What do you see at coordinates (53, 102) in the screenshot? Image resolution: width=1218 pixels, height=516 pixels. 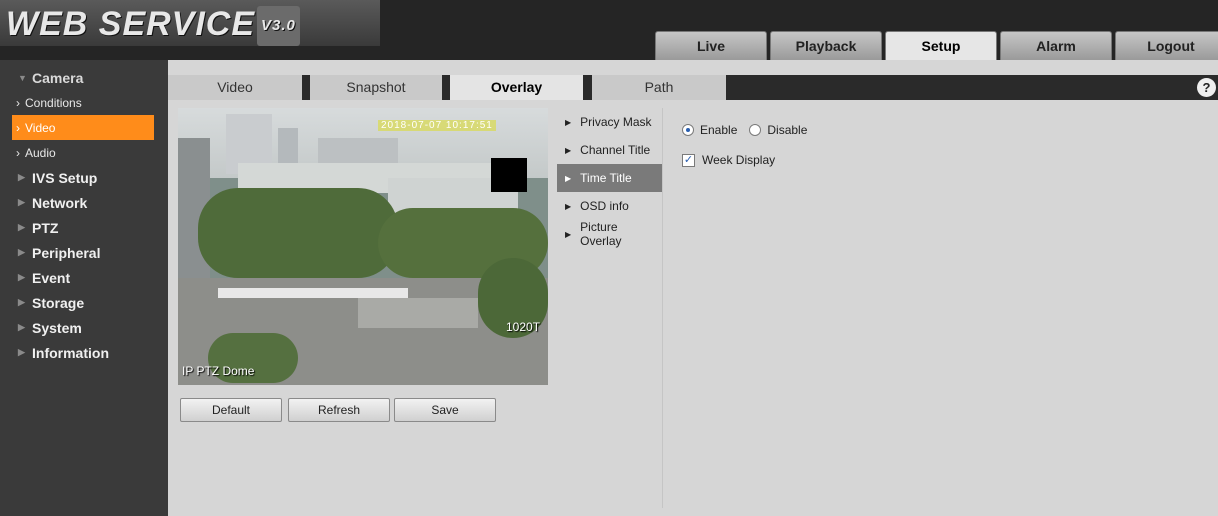 I see `sidebar-sub-label: Conditions` at bounding box center [53, 102].